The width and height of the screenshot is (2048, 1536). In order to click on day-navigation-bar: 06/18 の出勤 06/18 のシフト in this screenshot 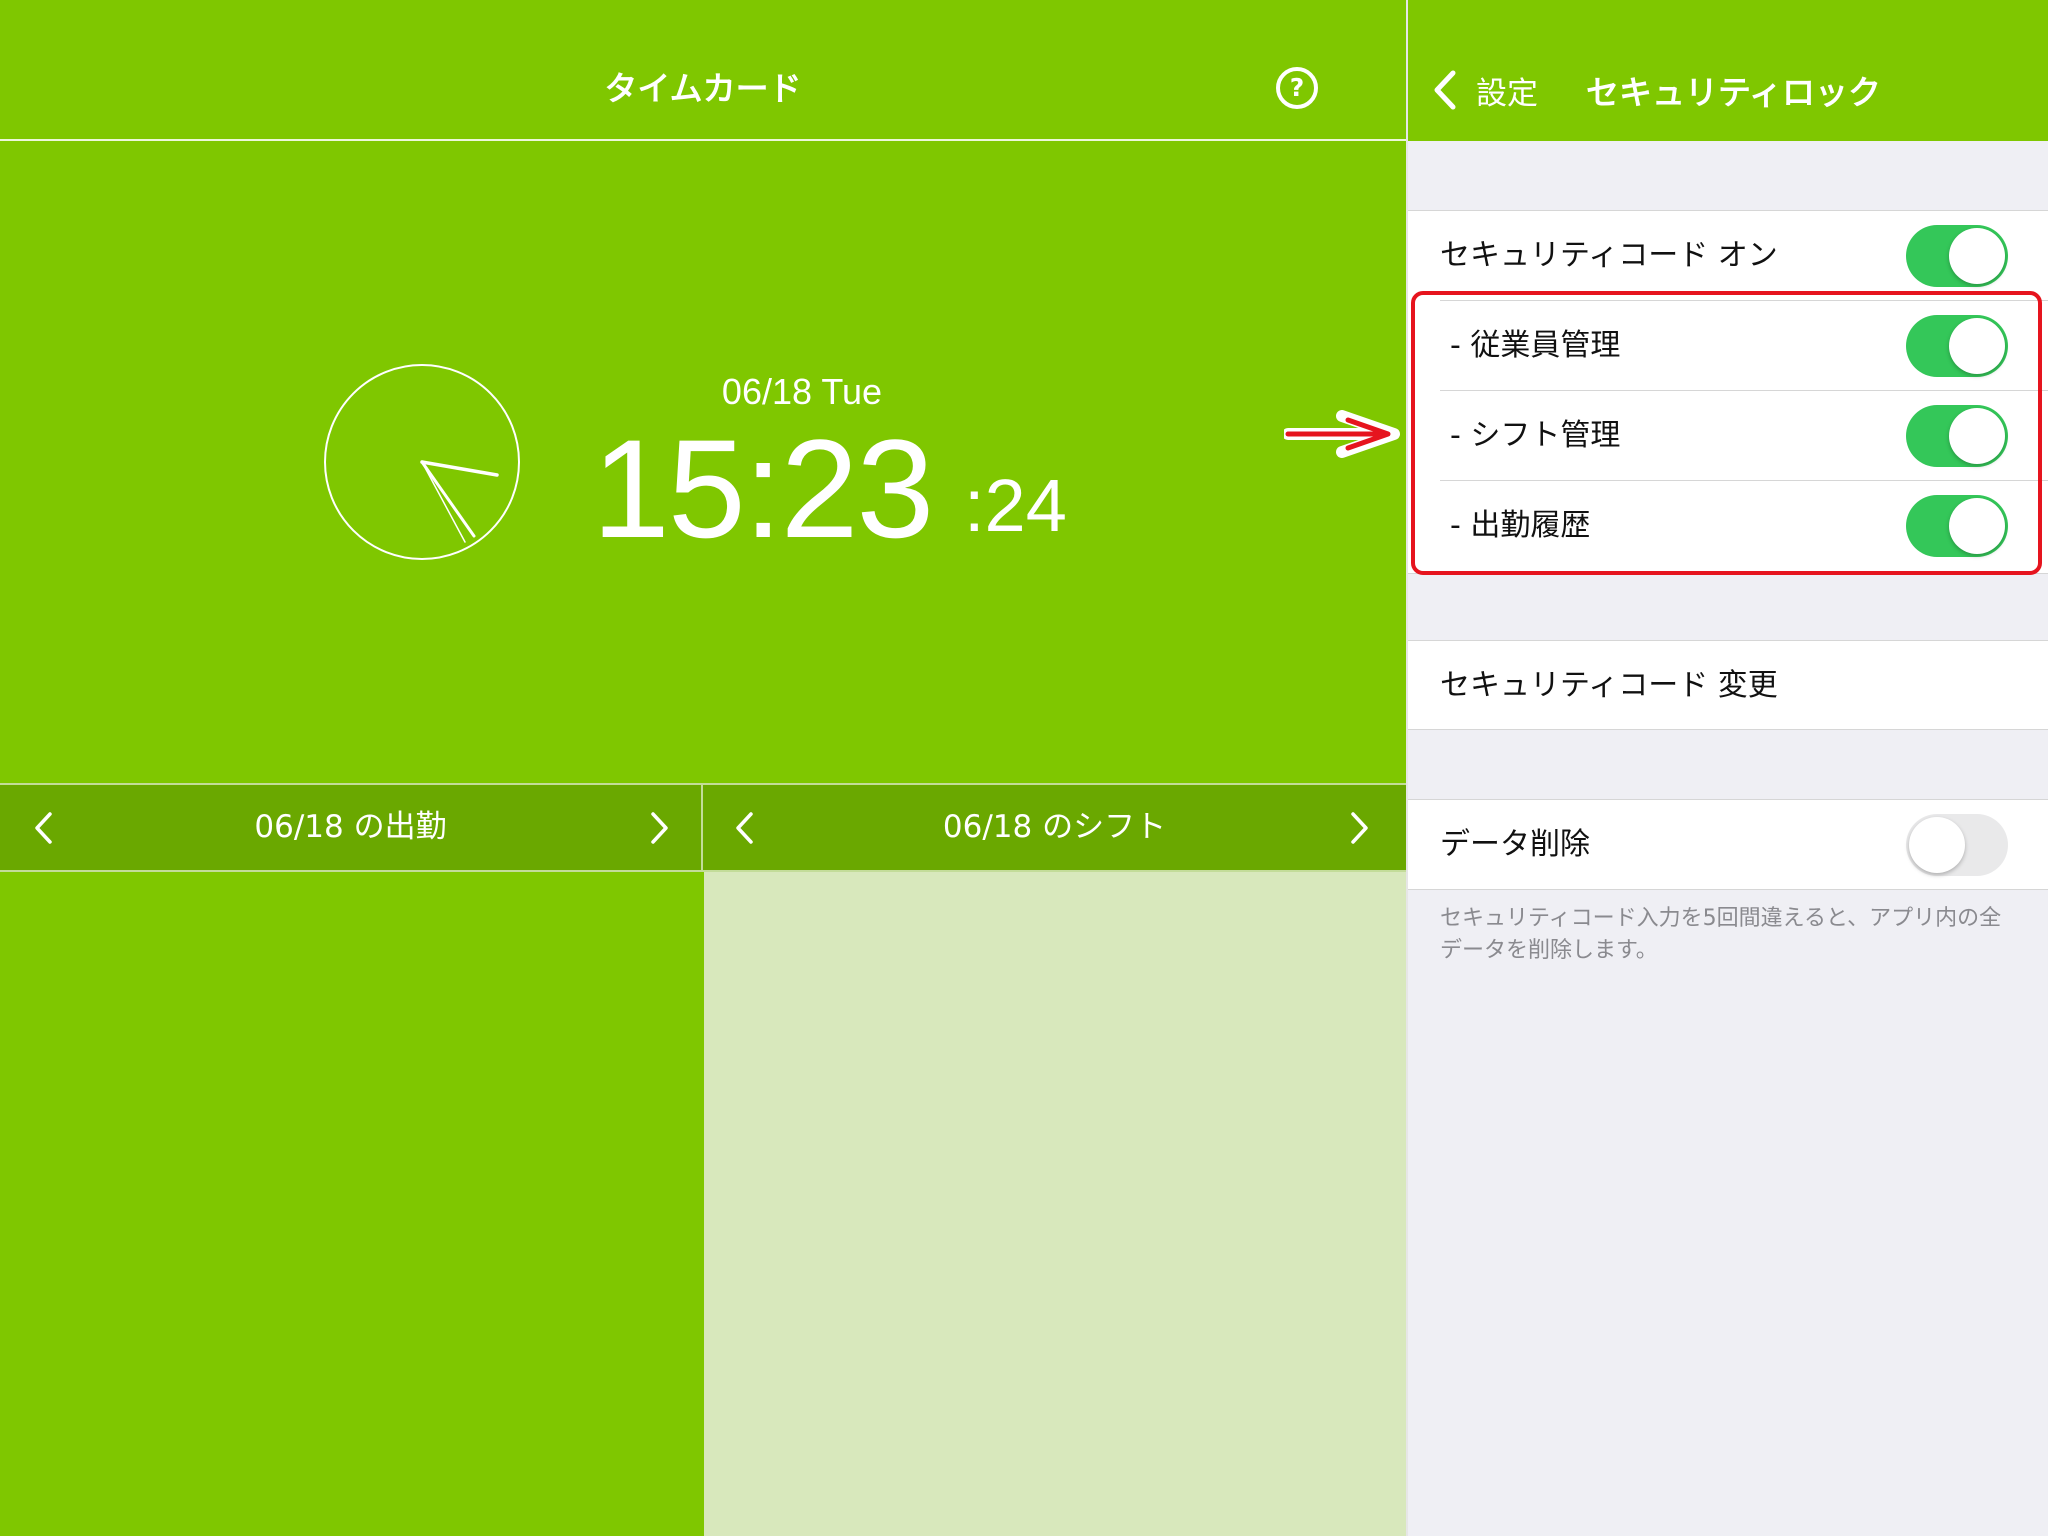, I will do `click(703, 827)`.